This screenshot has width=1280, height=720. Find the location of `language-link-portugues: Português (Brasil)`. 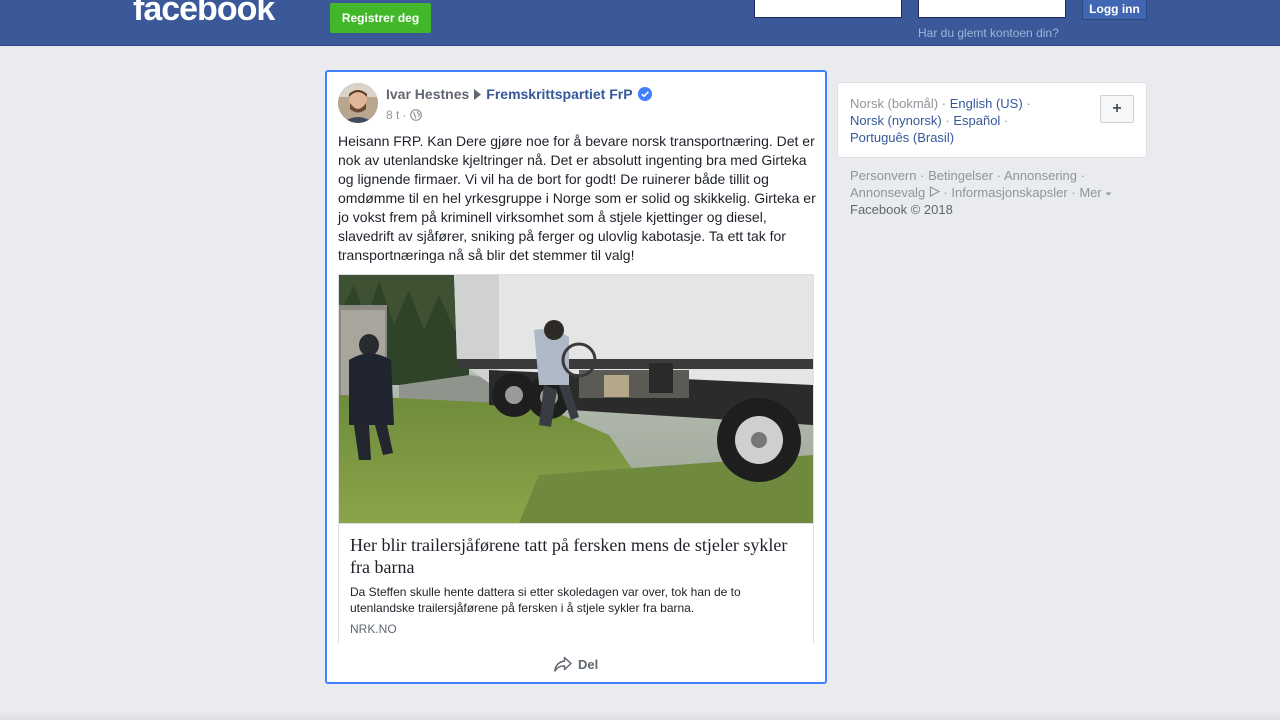

language-link-portugues: Português (Brasil) is located at coordinates (902, 137).